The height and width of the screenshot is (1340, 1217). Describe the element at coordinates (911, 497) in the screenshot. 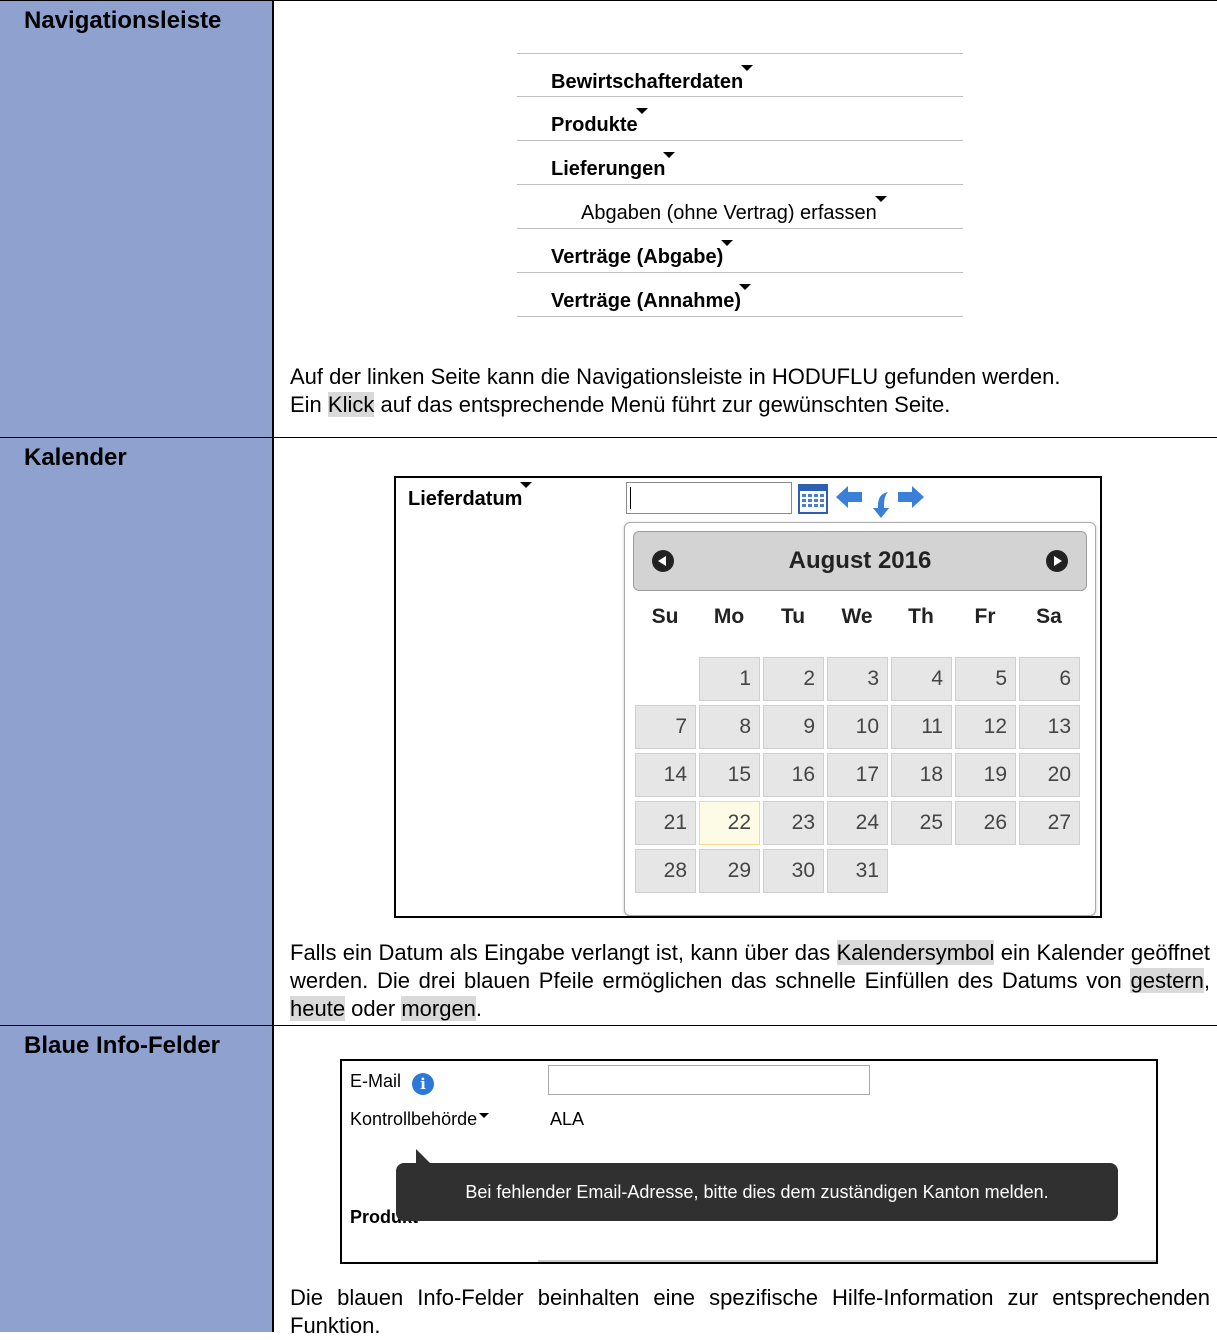

I see `arrow-right-icon` at that location.